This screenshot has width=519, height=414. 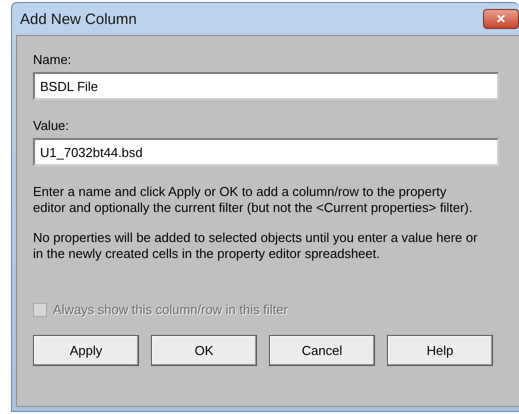 What do you see at coordinates (170, 309) in the screenshot?
I see `checkbox-label: Always show this column/row in this filter` at bounding box center [170, 309].